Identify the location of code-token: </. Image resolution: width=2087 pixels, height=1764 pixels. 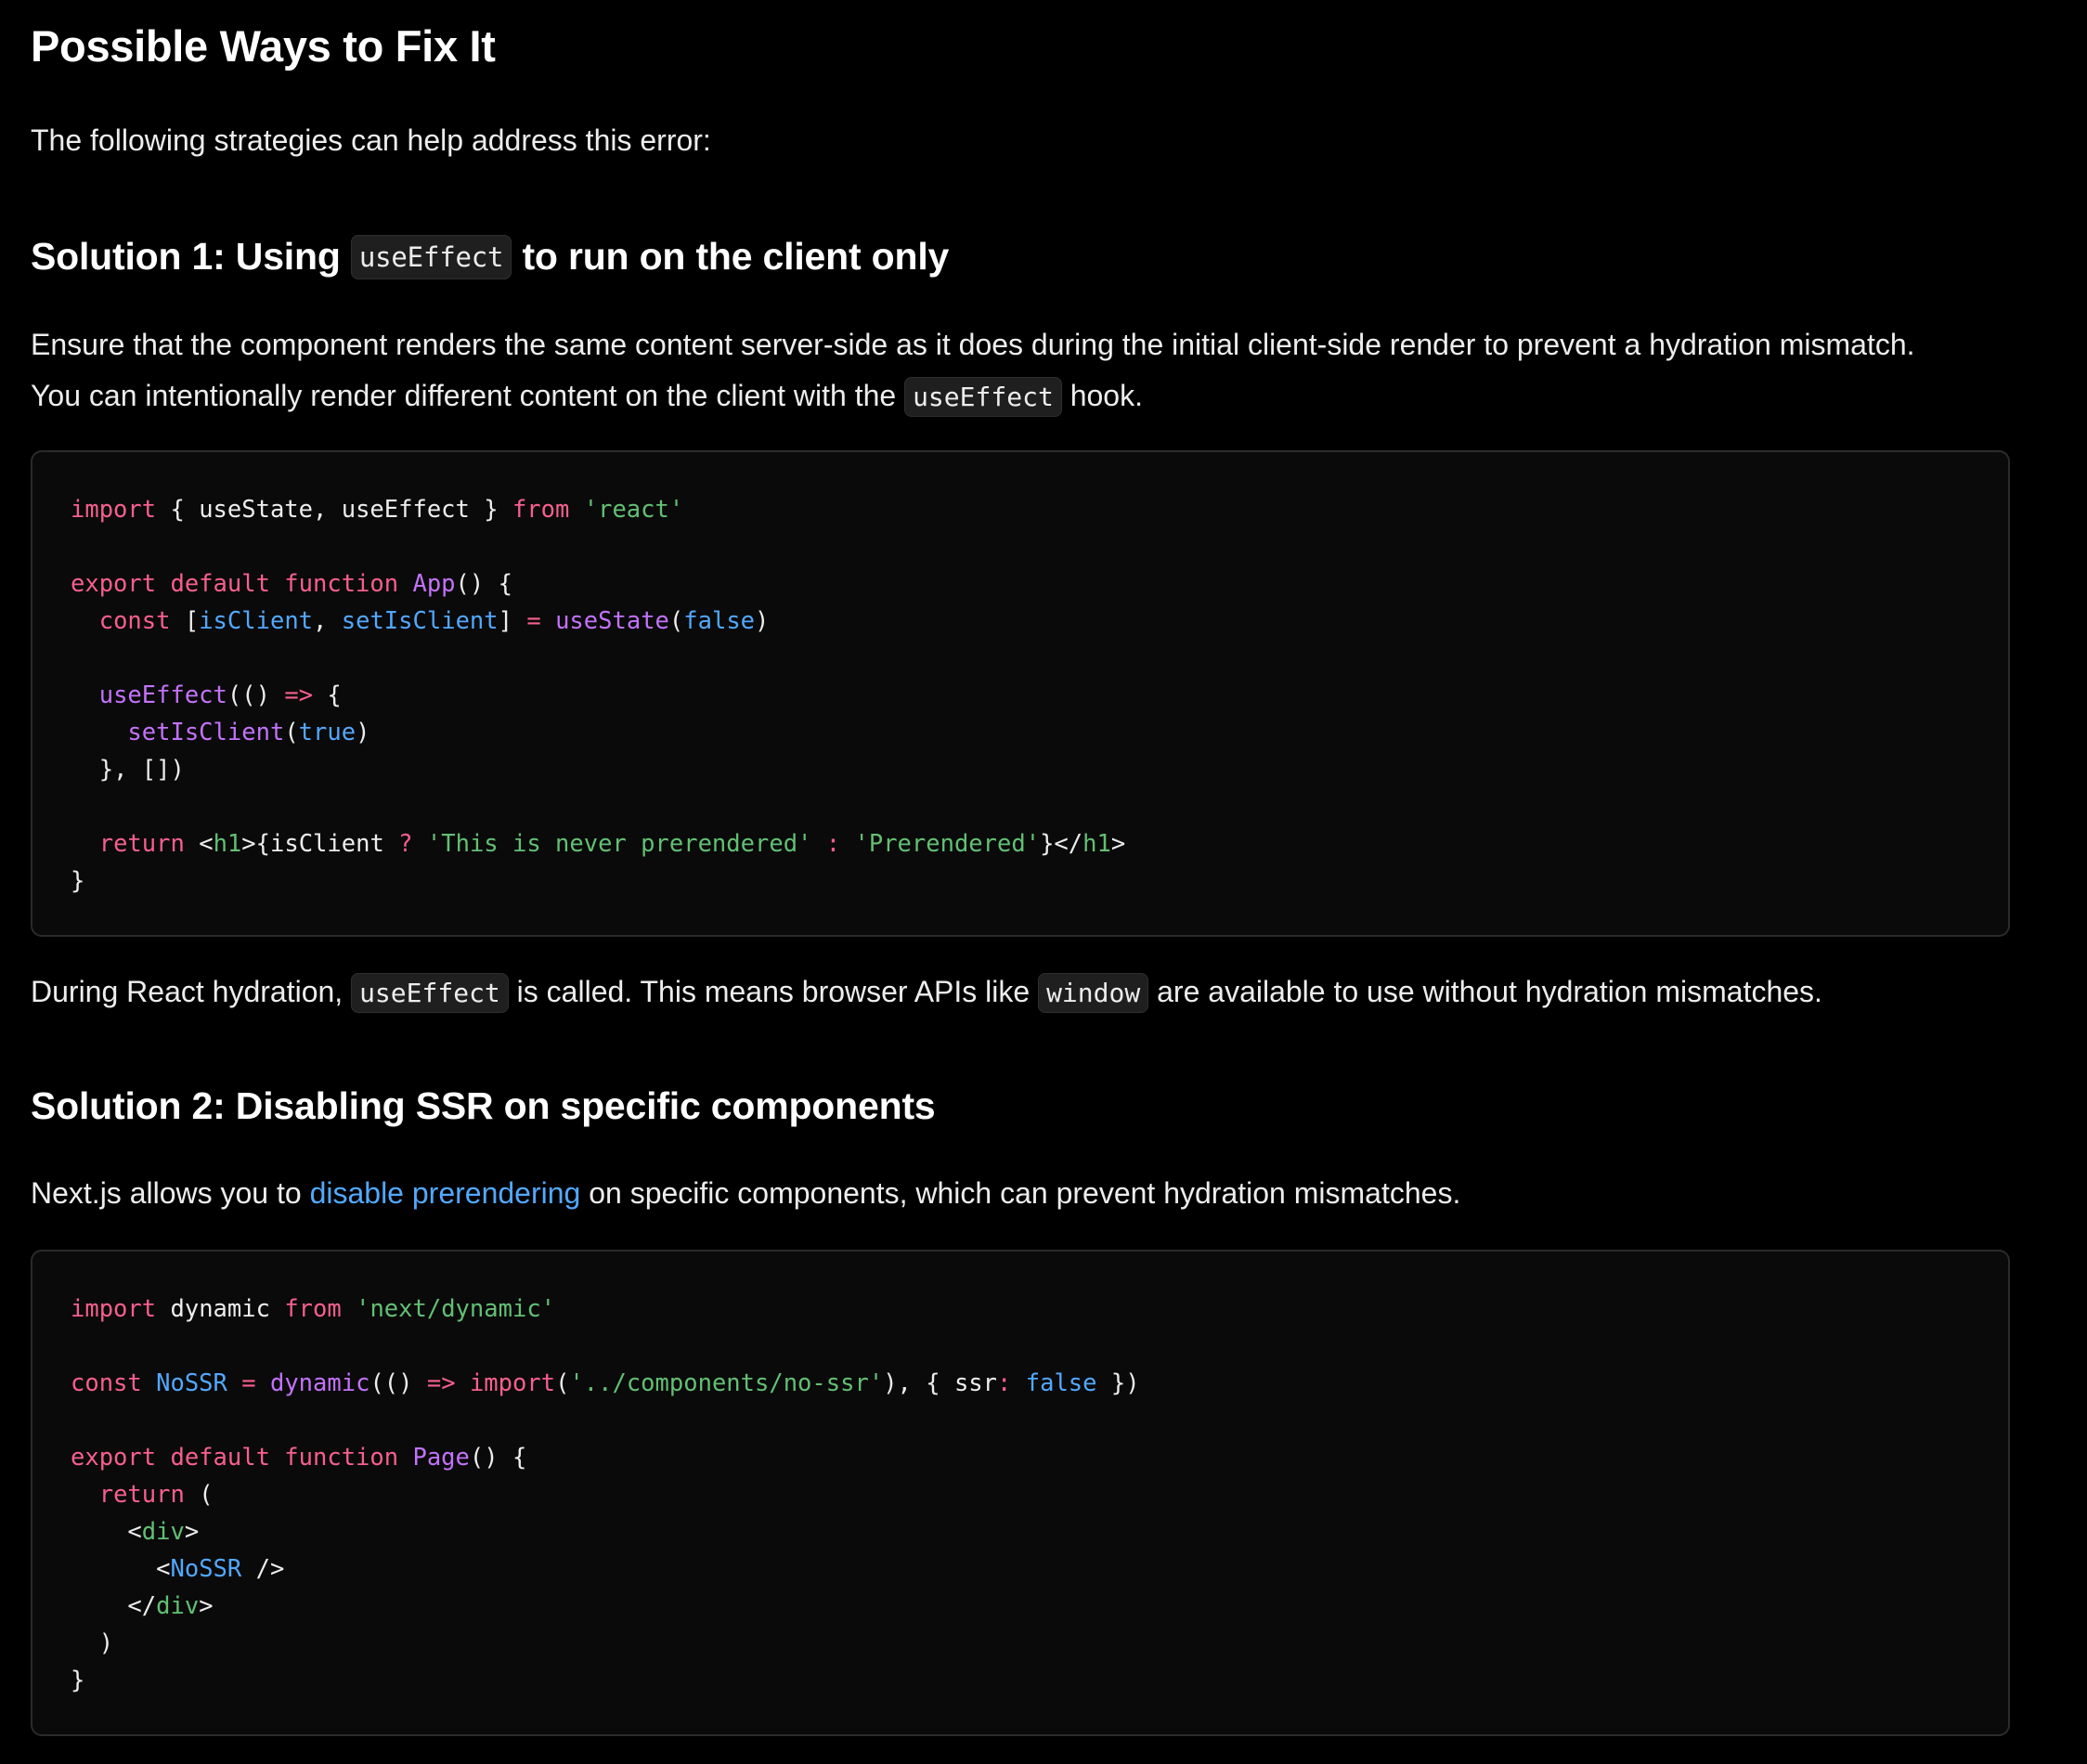
(142, 1606).